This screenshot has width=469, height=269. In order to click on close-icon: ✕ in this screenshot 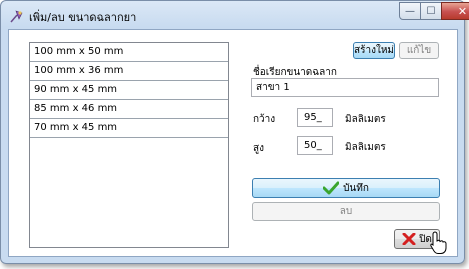, I will do `click(462, 11)`.